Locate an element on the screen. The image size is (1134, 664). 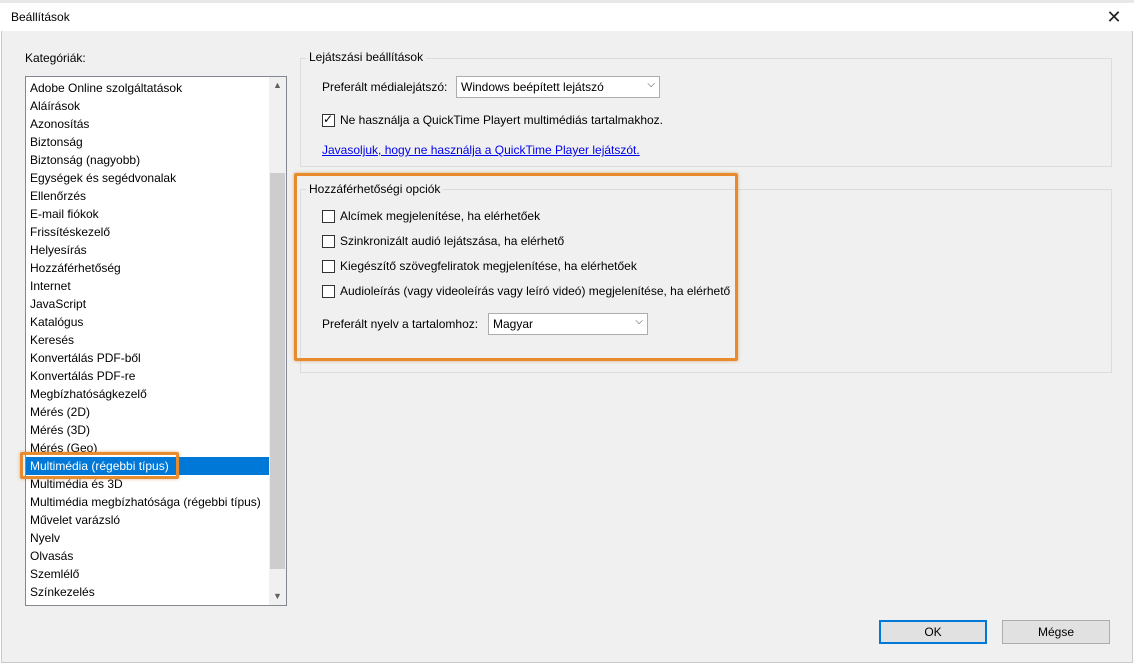
category-item: Ellenőrzés is located at coordinates (147, 196).